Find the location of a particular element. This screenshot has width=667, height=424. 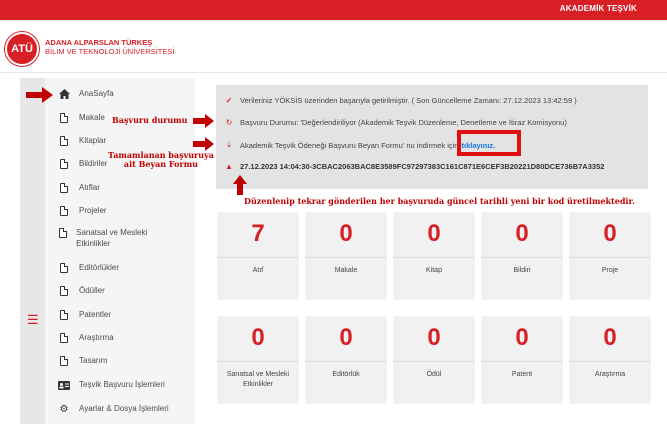

sidebar-item-bildiriler: Bildiriler is located at coordinates (82, 164).